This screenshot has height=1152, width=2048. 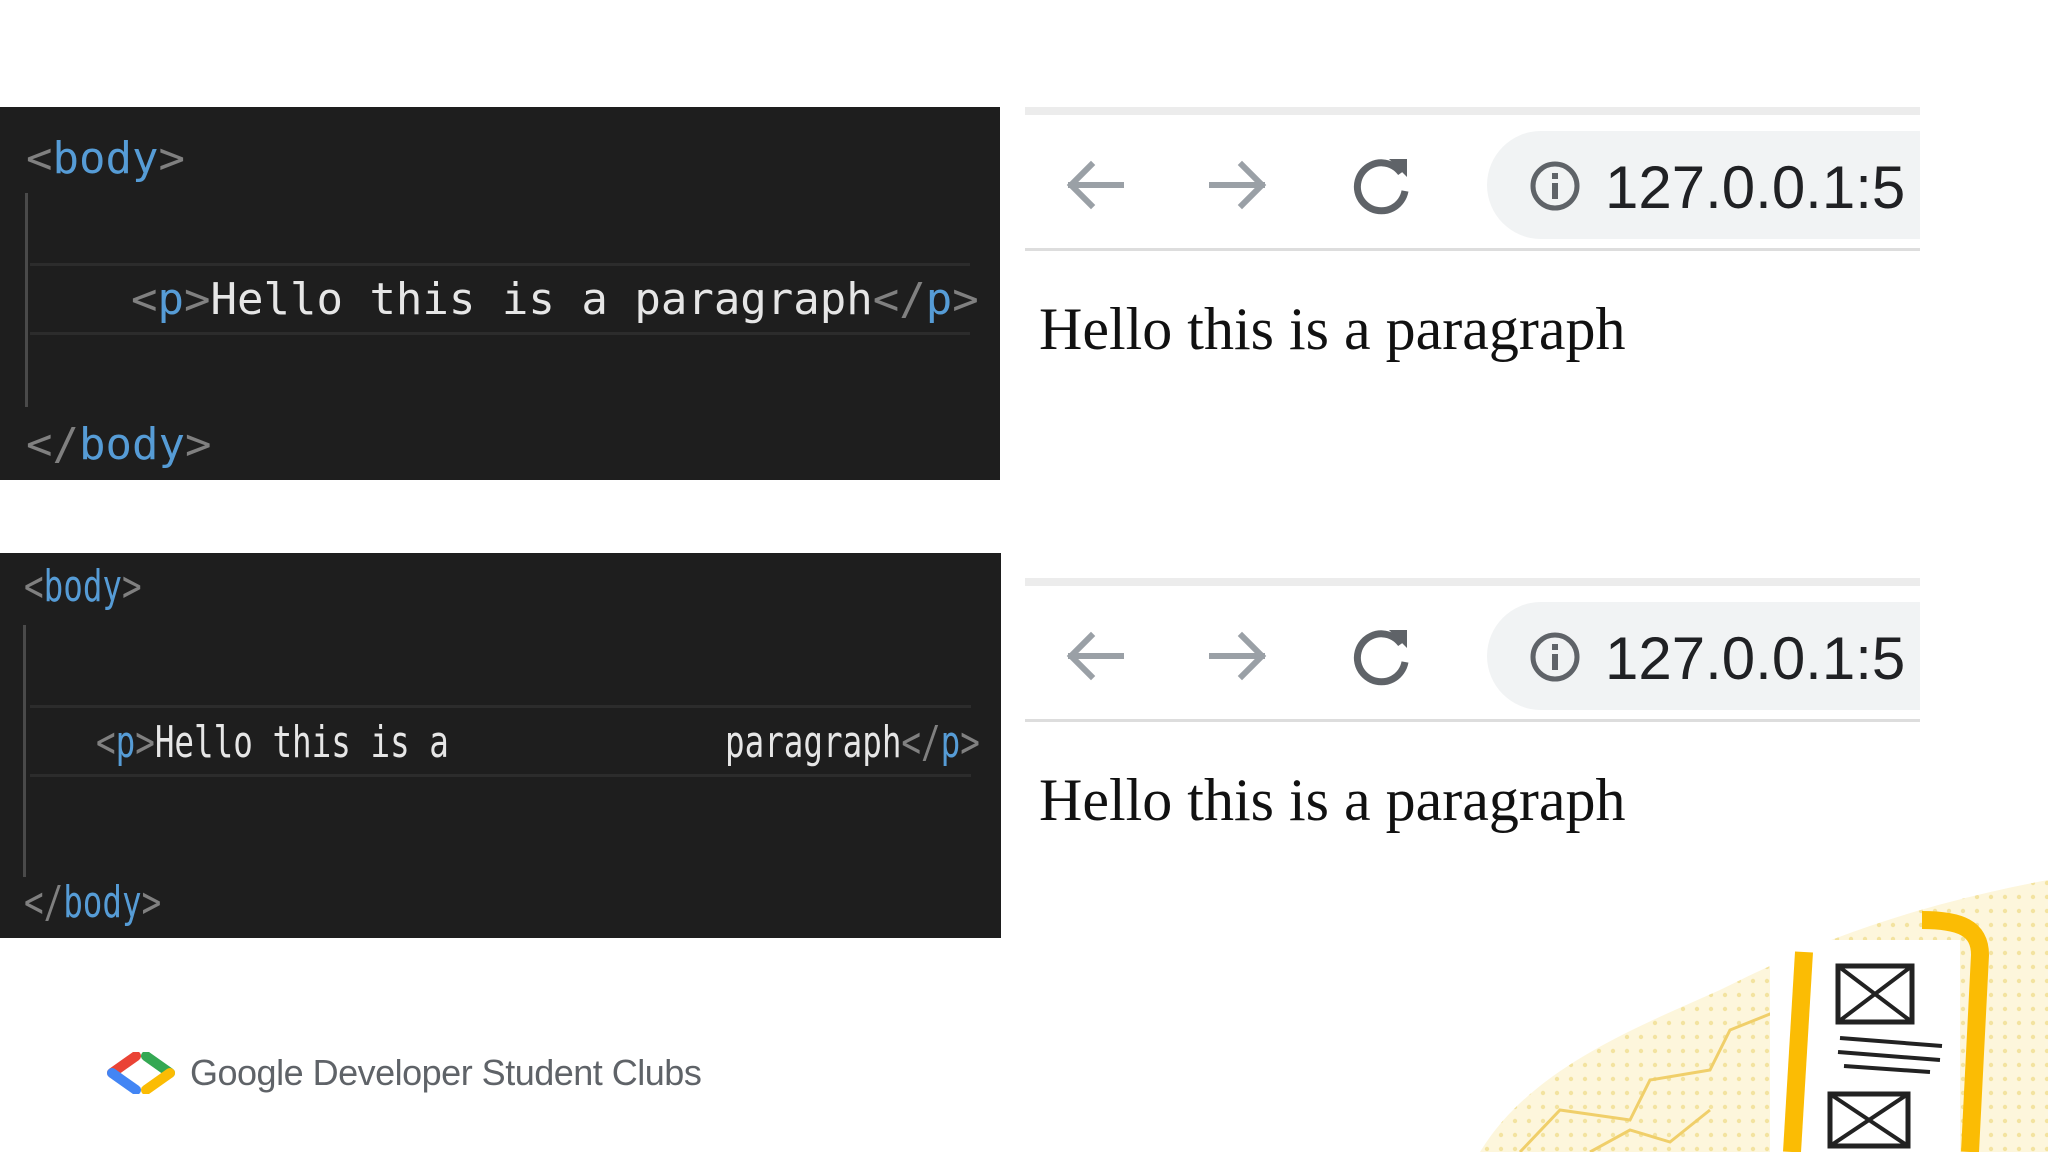 I want to click on gdsc-brand-text: Google Developer Student Clubs, so click(x=446, y=1072).